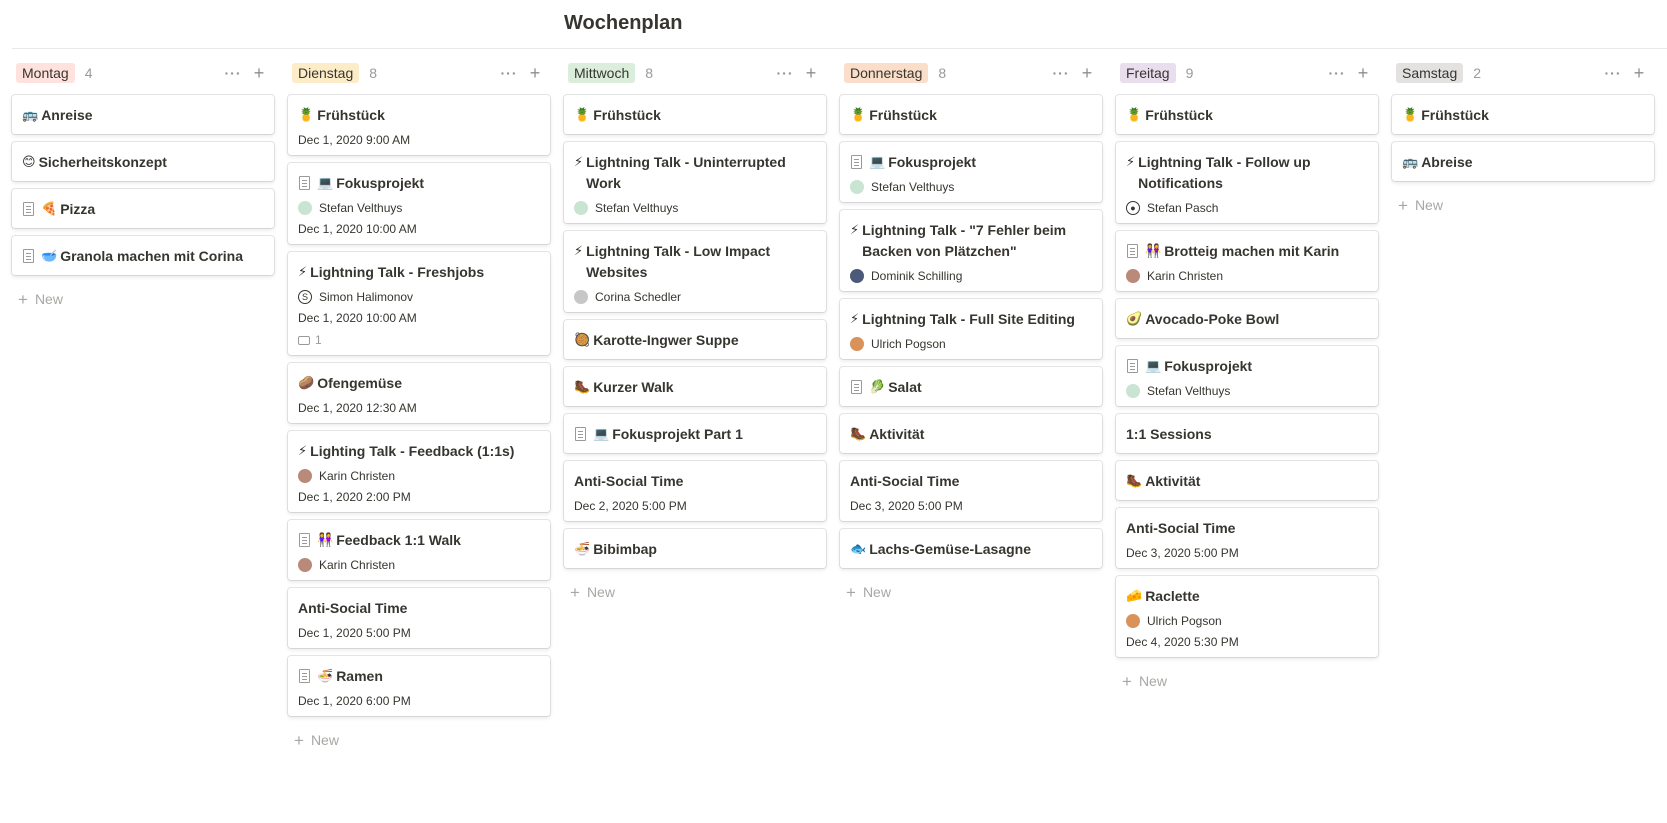 This screenshot has width=1667, height=823. I want to click on board-card: 🥑 Avocado-Poke Bowl, so click(1247, 318).